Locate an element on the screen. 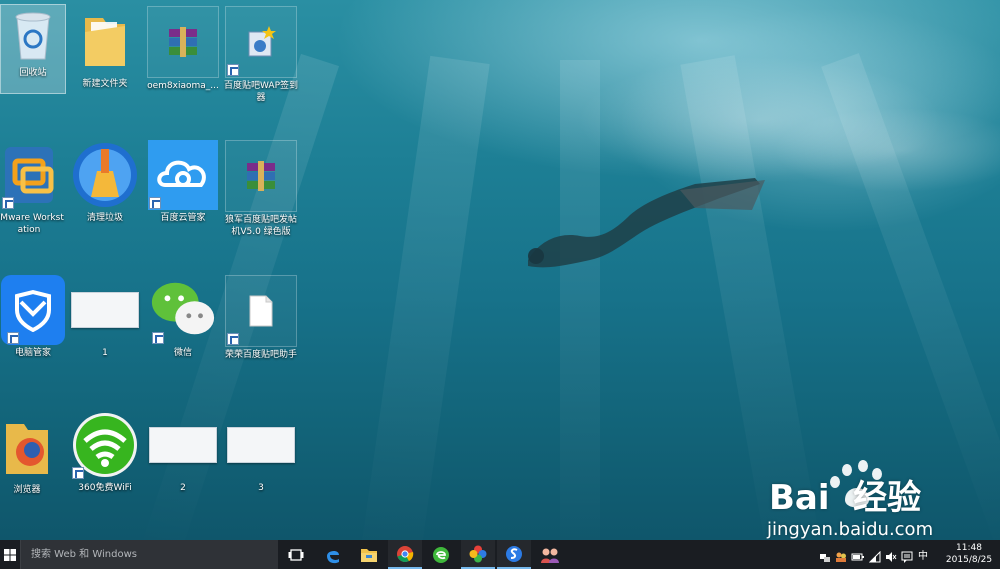 The width and height of the screenshot is (1000, 569). sogou-icon is located at coordinates (514, 553).